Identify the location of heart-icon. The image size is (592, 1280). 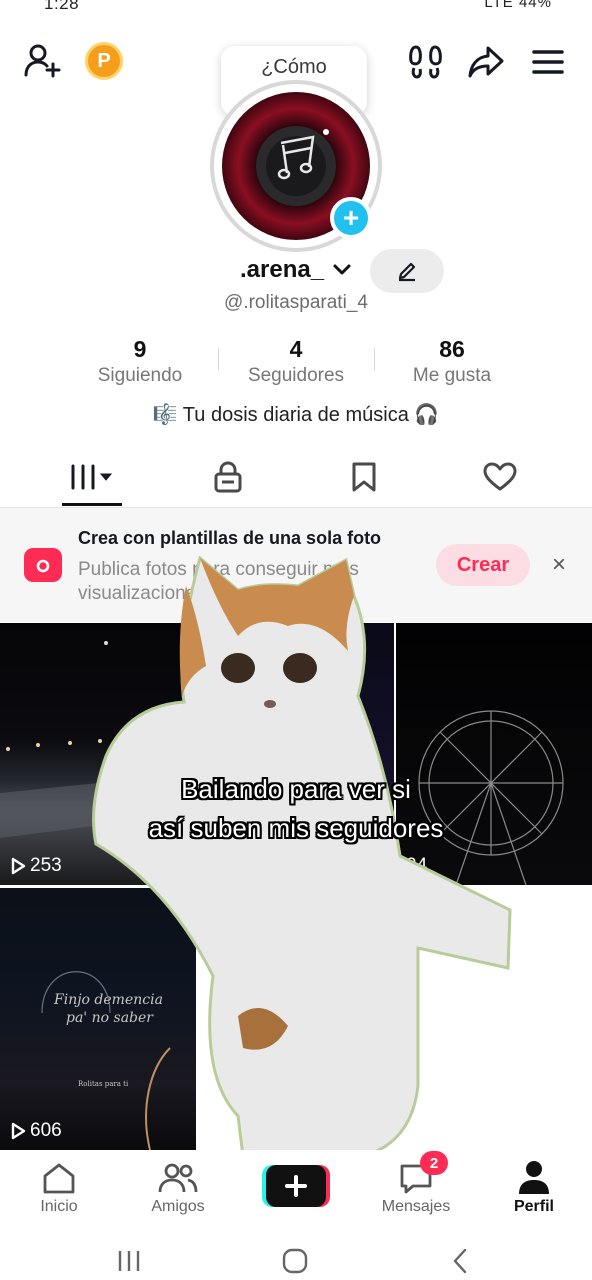
(500, 476).